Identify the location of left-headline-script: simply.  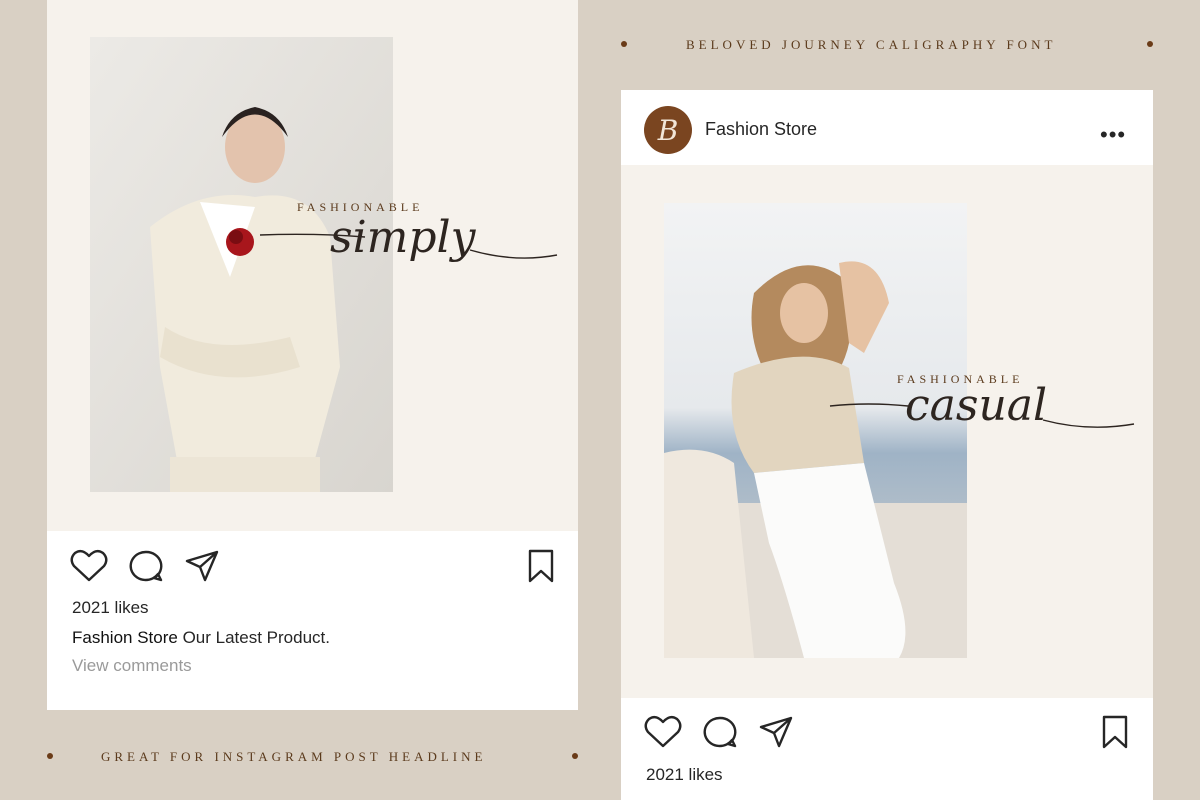
(403, 237).